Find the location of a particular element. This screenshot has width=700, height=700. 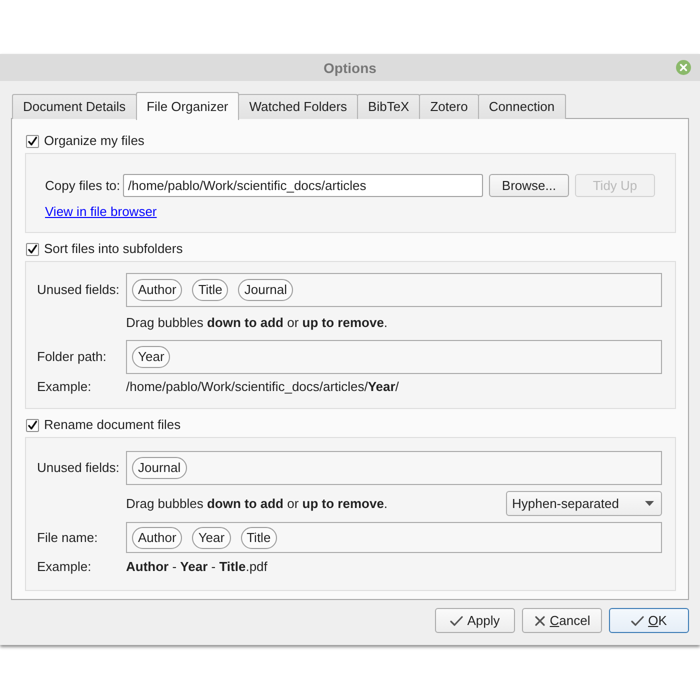

tab: Zotero is located at coordinates (449, 106).